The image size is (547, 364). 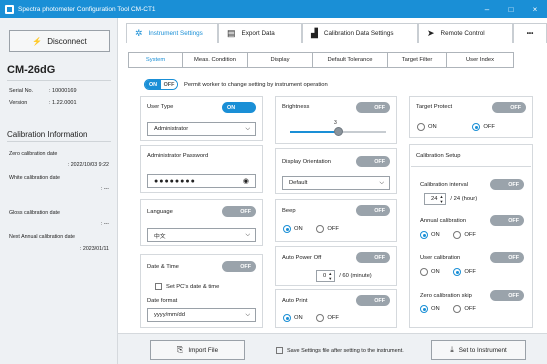 What do you see at coordinates (464, 309) in the screenshot?
I see `zero-skip-off-radio: OFF` at bounding box center [464, 309].